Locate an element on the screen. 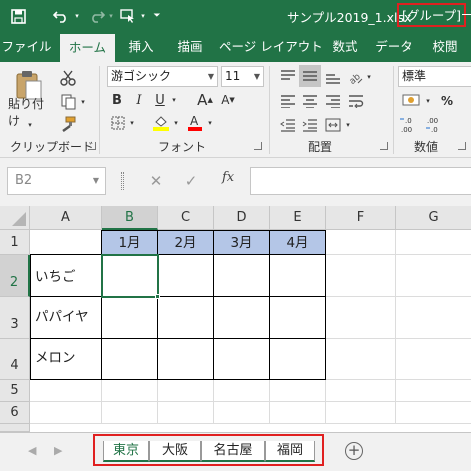 The image size is (471, 471). sheet-tab-nagoya: 名古屋 is located at coordinates (233, 451).